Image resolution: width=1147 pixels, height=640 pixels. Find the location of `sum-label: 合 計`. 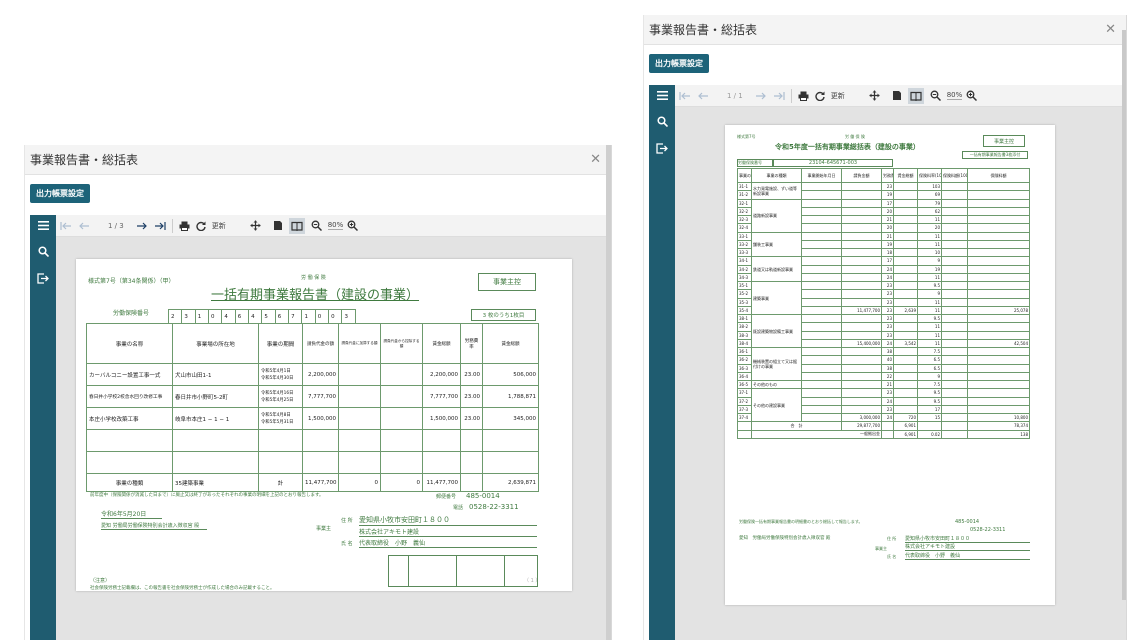

sum-label: 合 計 is located at coordinates (796, 426).